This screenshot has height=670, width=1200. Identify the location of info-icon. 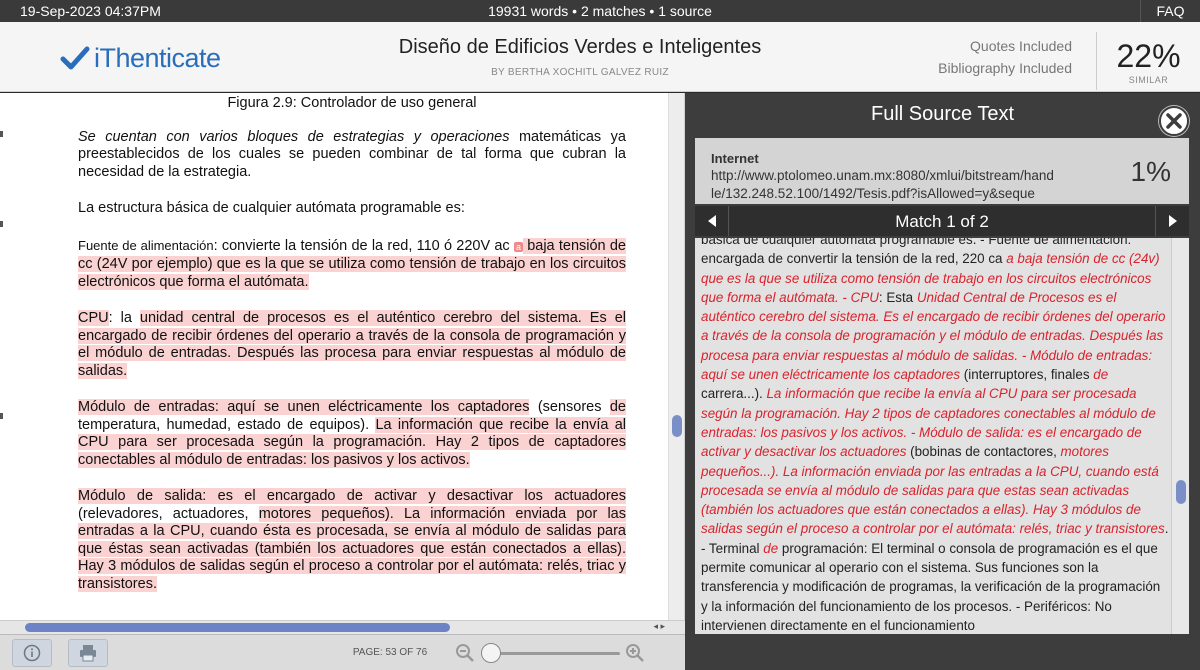
(32, 653).